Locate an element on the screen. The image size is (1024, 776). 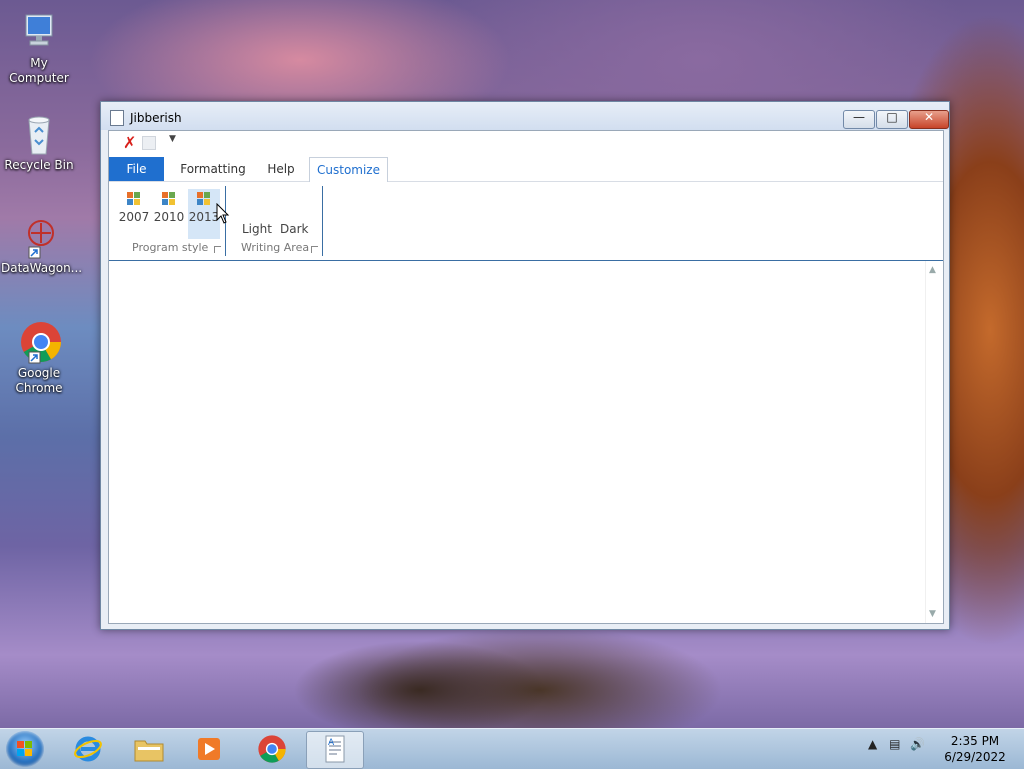
group-label-program-style: Program style is located at coordinates (170, 247).